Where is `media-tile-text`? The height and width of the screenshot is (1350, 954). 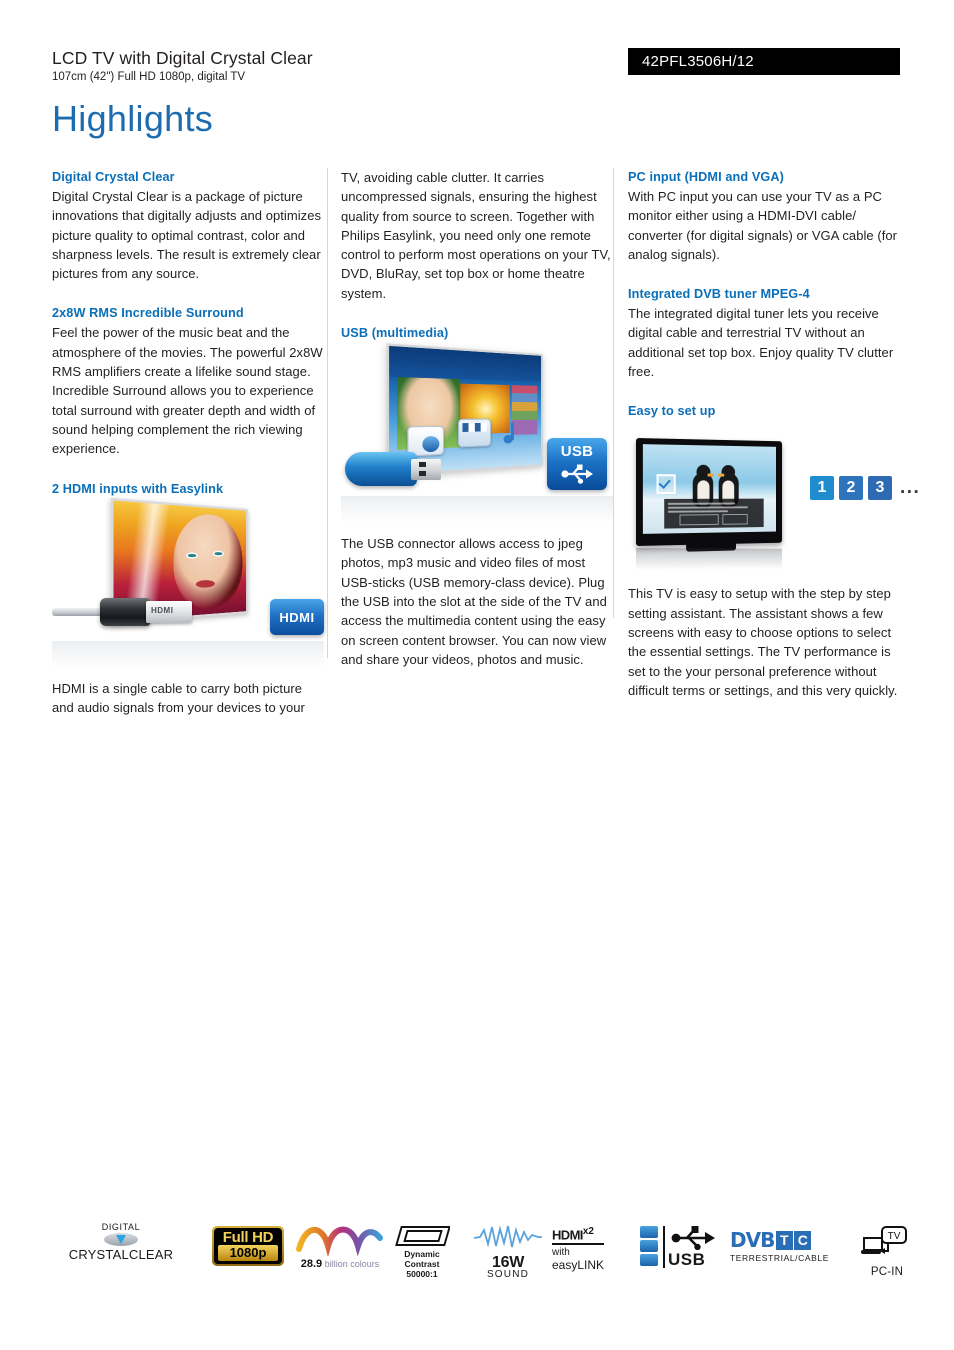 media-tile-text is located at coordinates (649, 1232).